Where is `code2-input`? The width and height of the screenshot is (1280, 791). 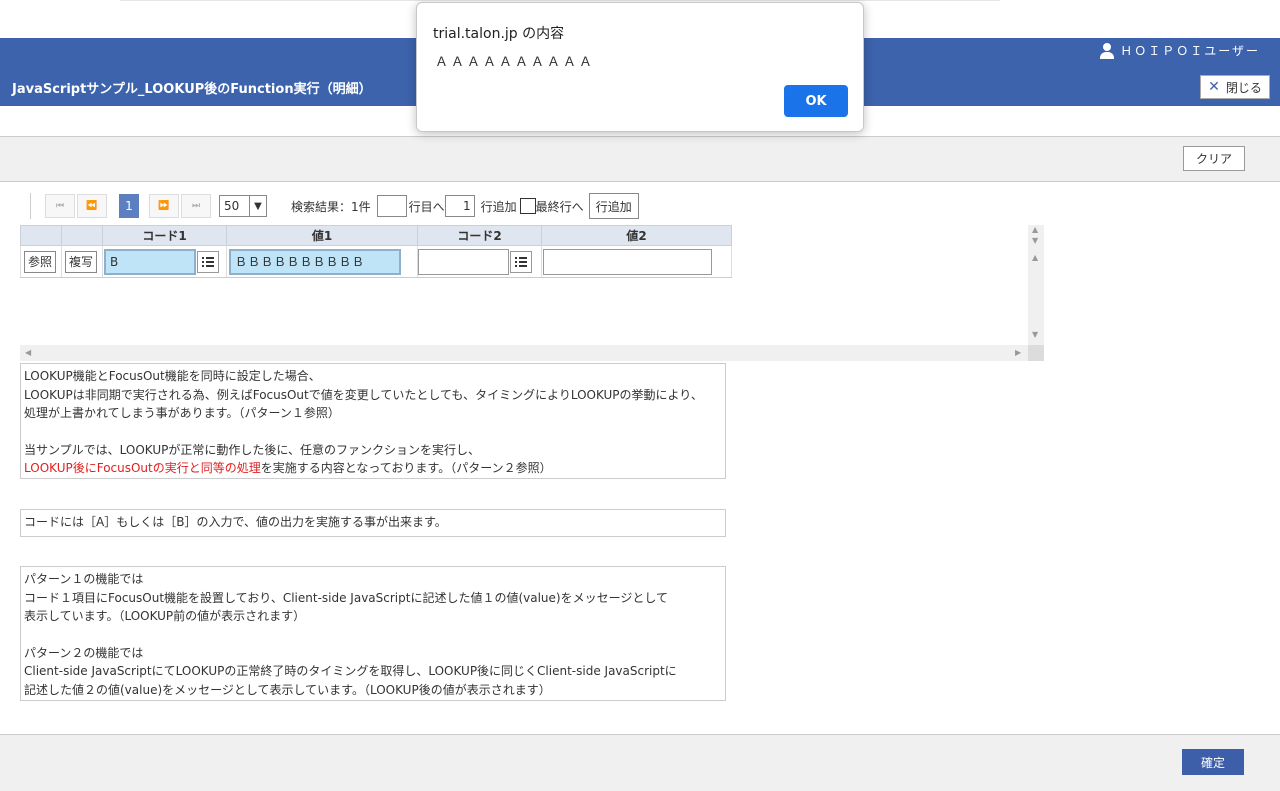 code2-input is located at coordinates (463, 261).